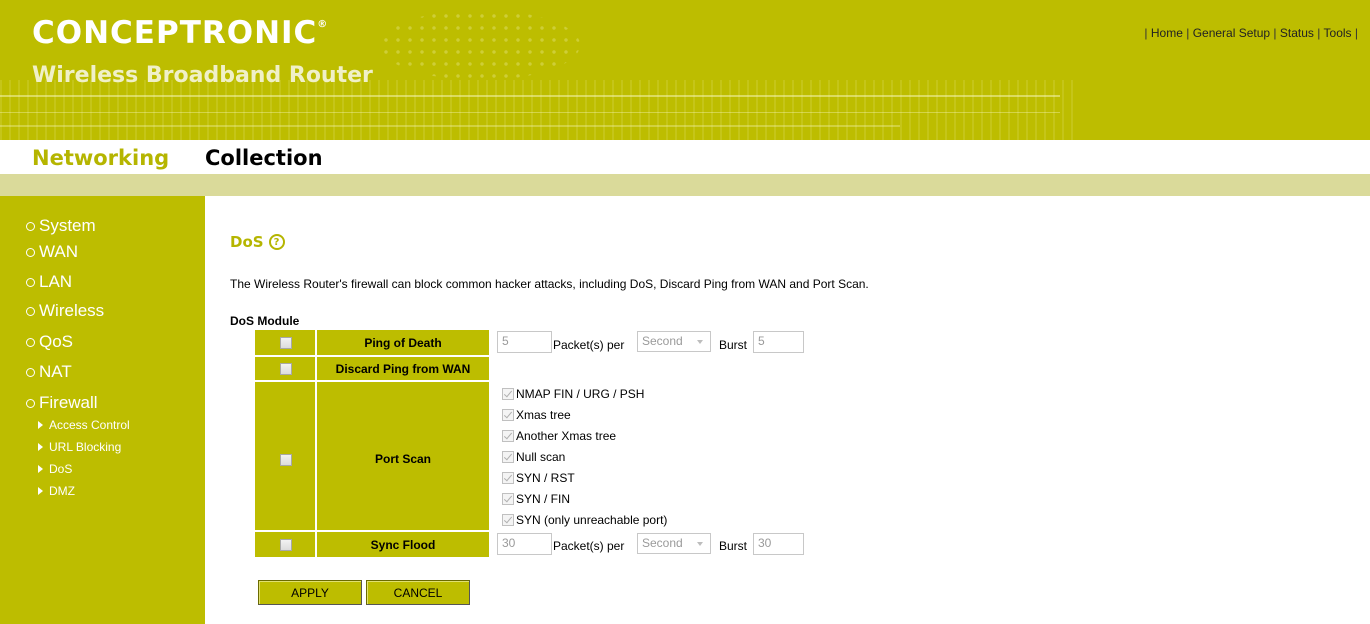  Describe the element at coordinates (68, 402) in the screenshot. I see `sidebar-item-label: Firewall` at that location.